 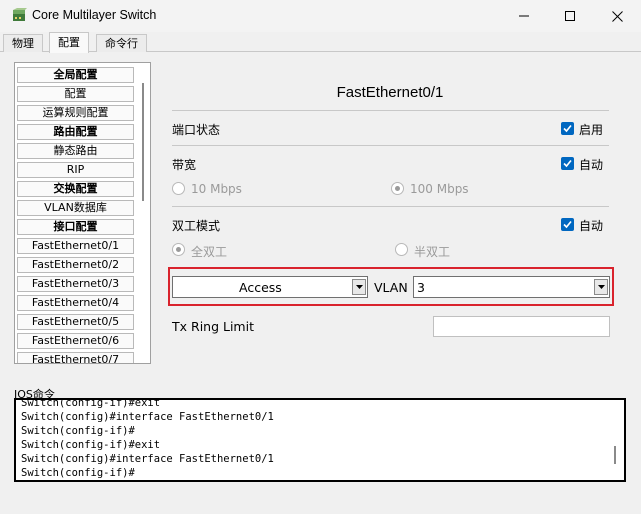 I want to click on port-status-label: 端口状态, so click(x=196, y=130).